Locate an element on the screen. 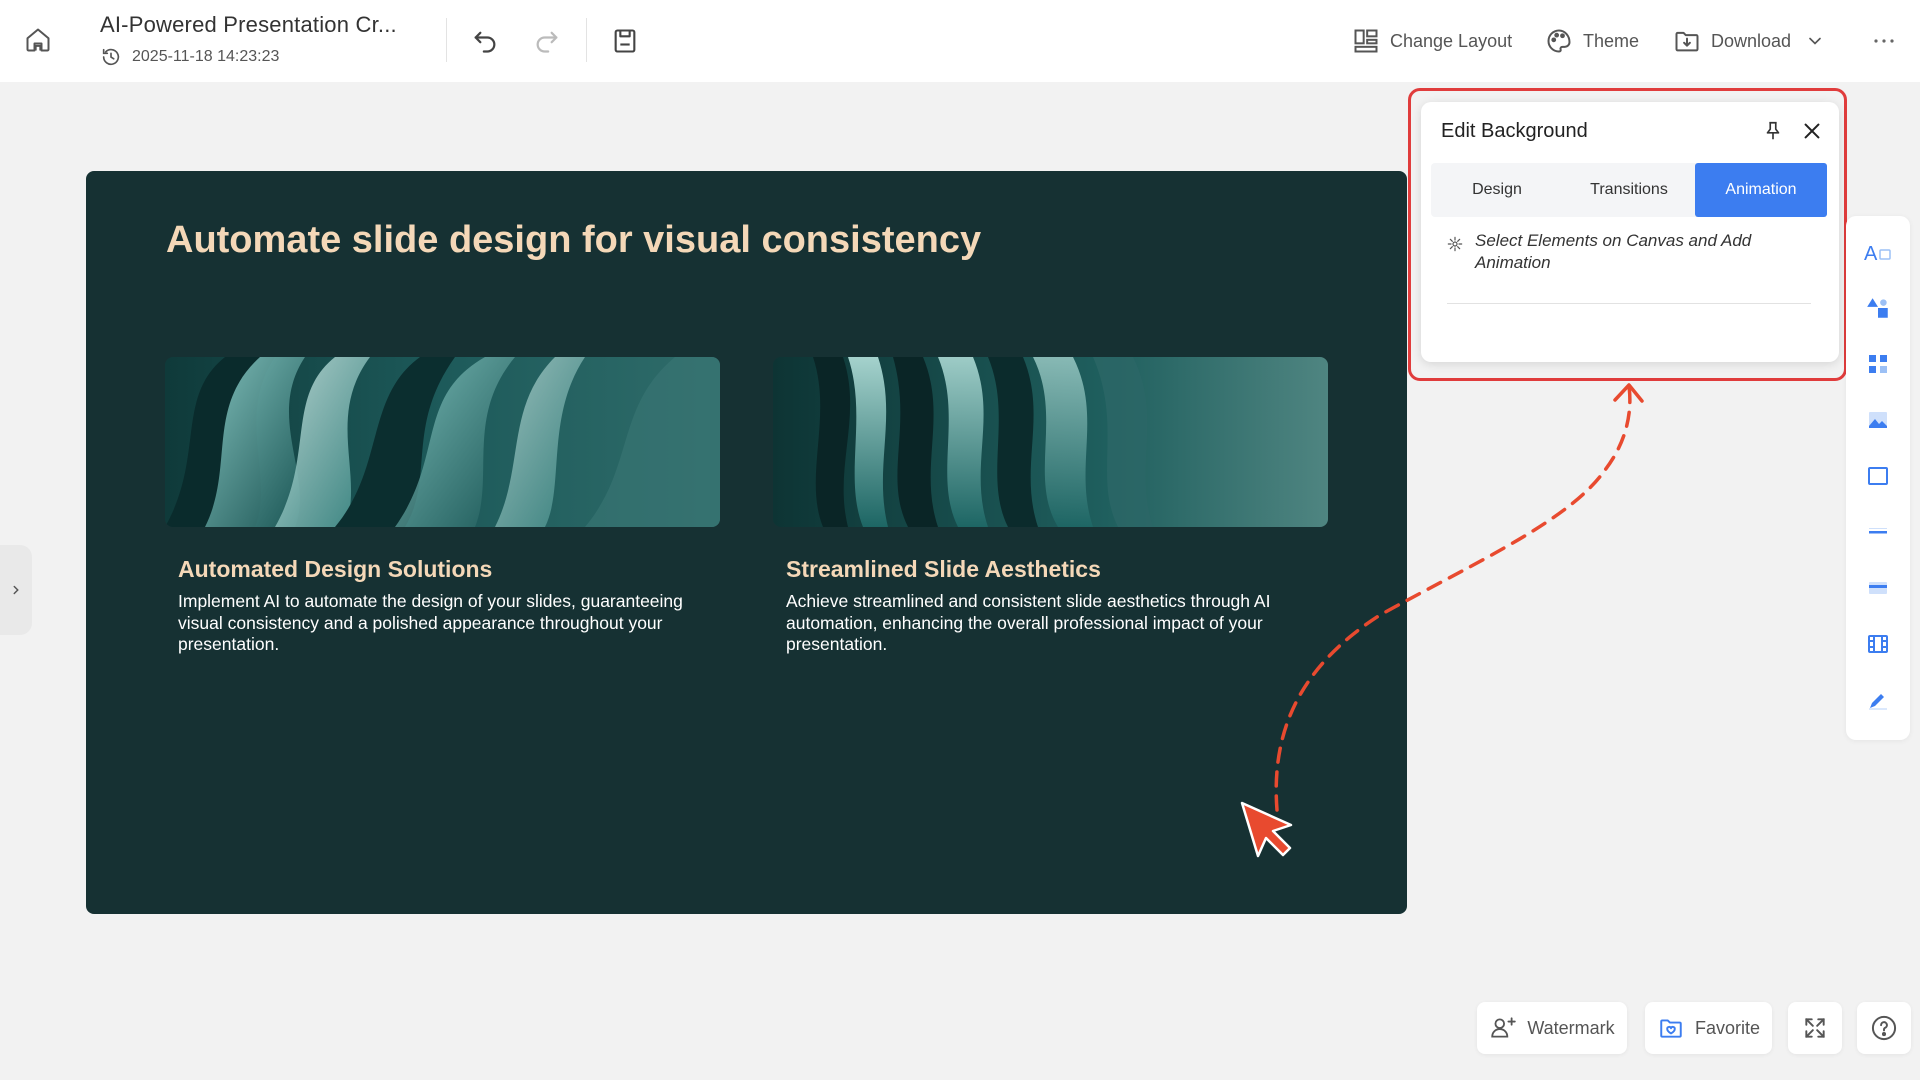 Image resolution: width=1920 pixels, height=1080 pixels. chevron-right-icon is located at coordinates (16, 590).